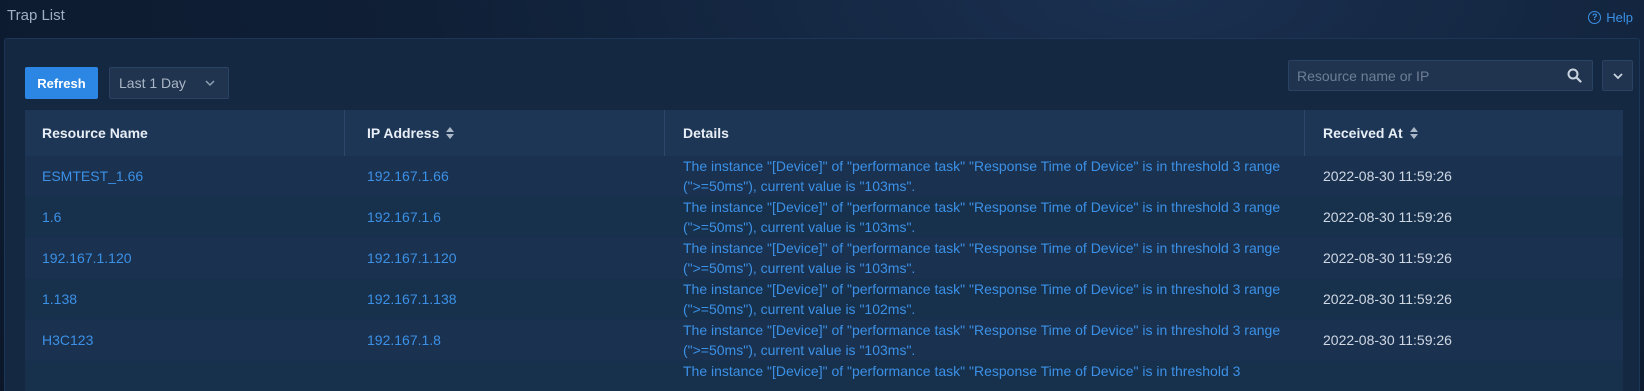 Image resolution: width=1644 pixels, height=391 pixels. What do you see at coordinates (185, 258) in the screenshot?
I see `resource-name-link: 192.167.1.120` at bounding box center [185, 258].